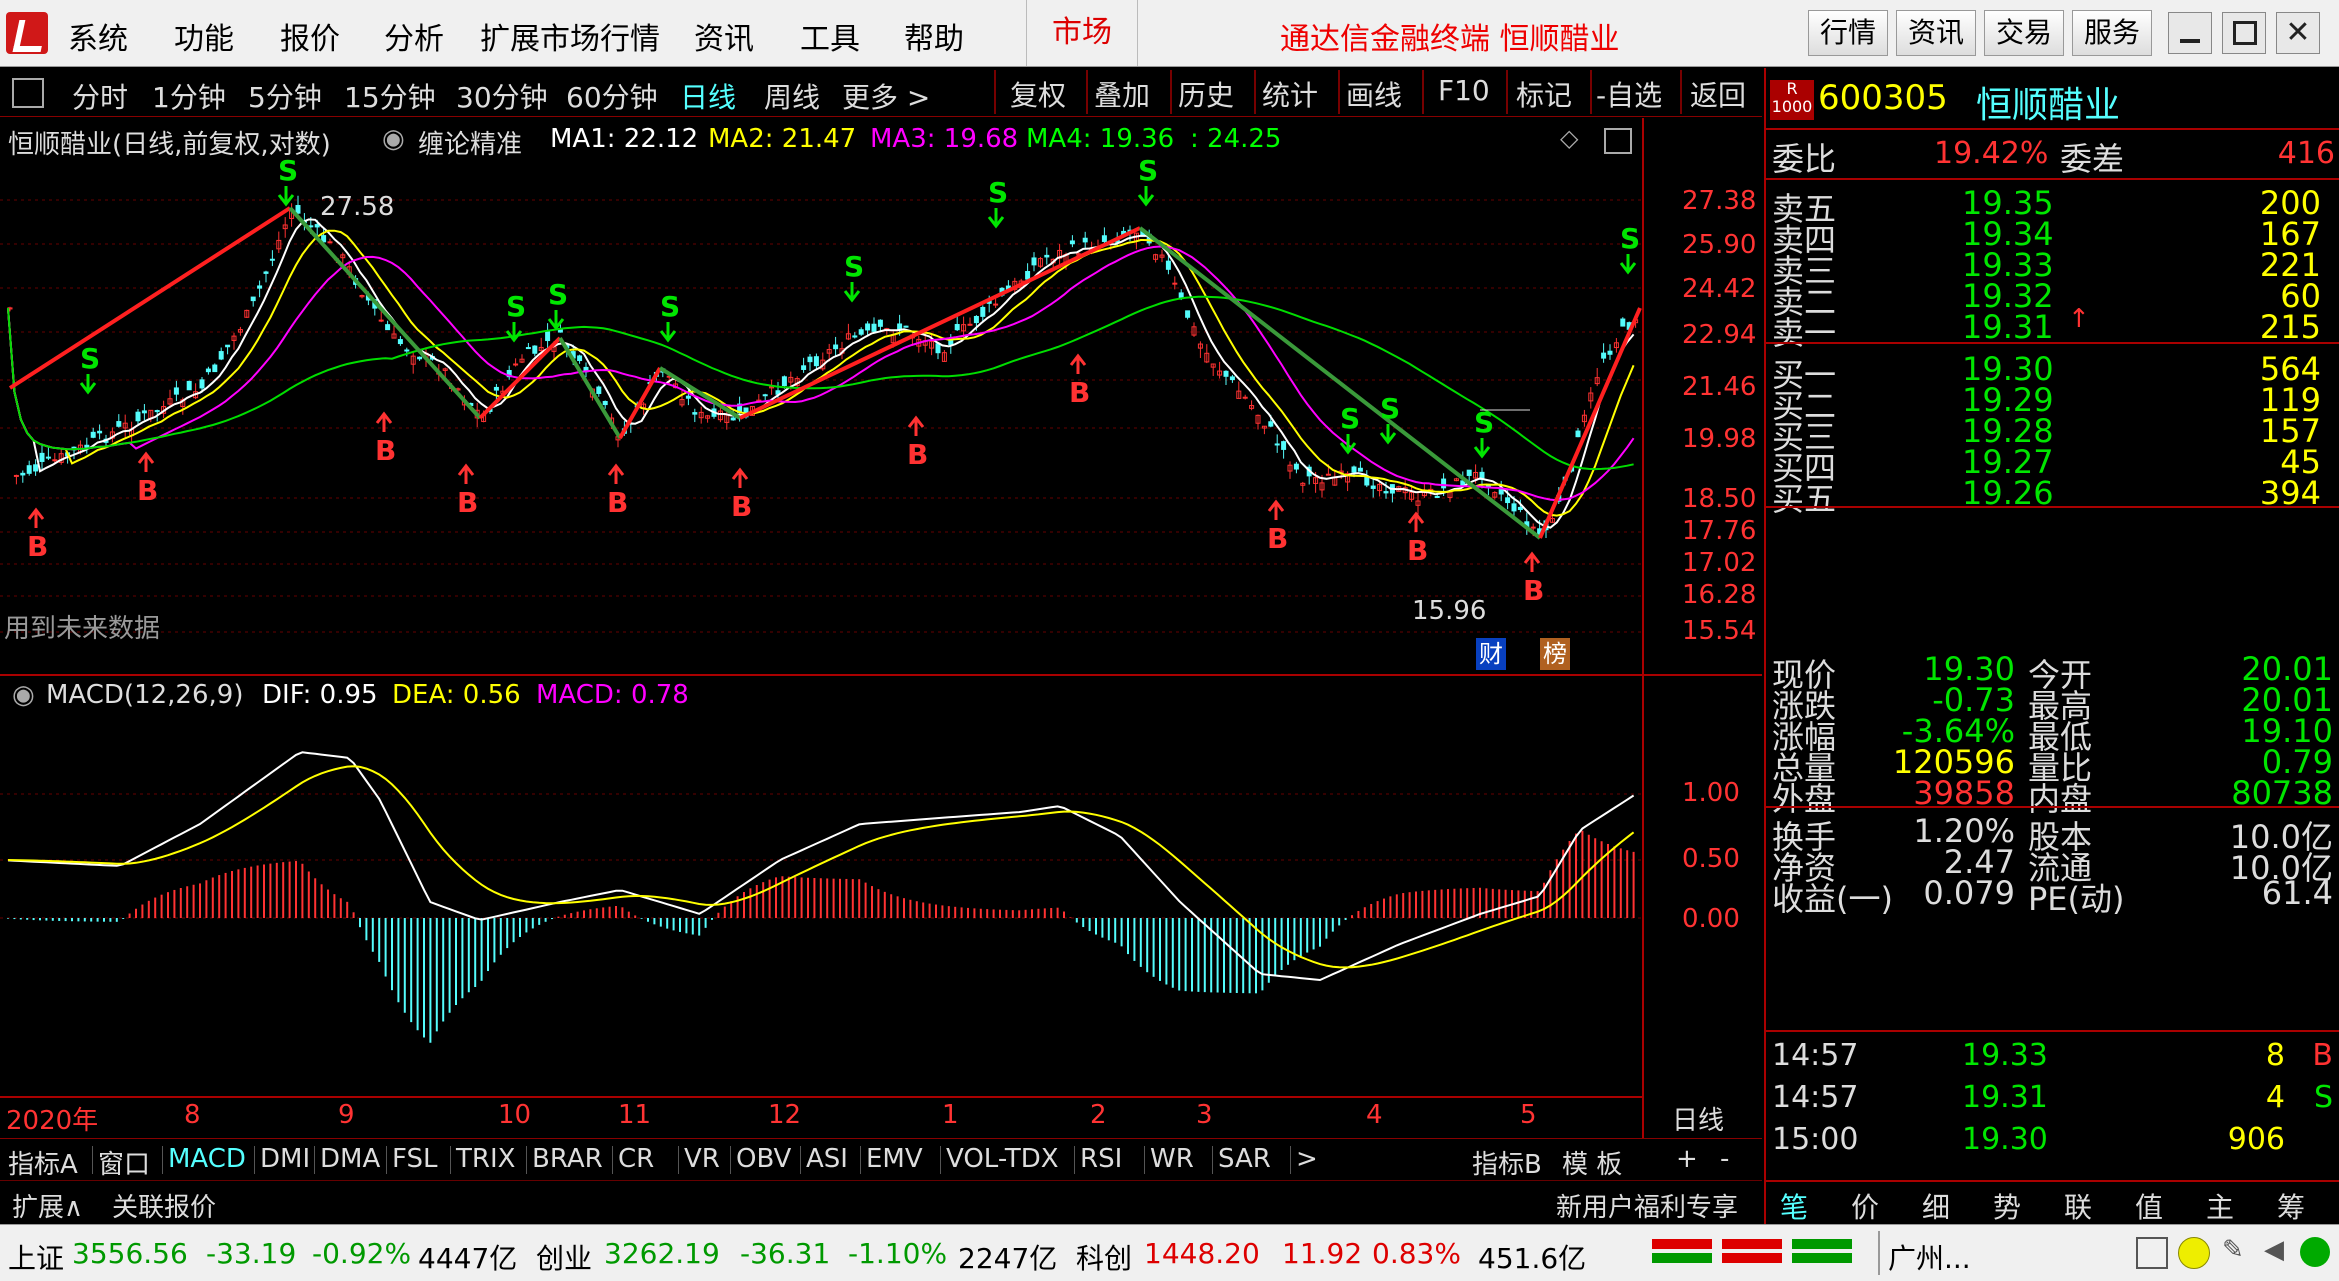 Image resolution: width=2339 pixels, height=1281 pixels. Describe the element at coordinates (1936, 1206) in the screenshot. I see `detail-tab-2: 细` at that location.